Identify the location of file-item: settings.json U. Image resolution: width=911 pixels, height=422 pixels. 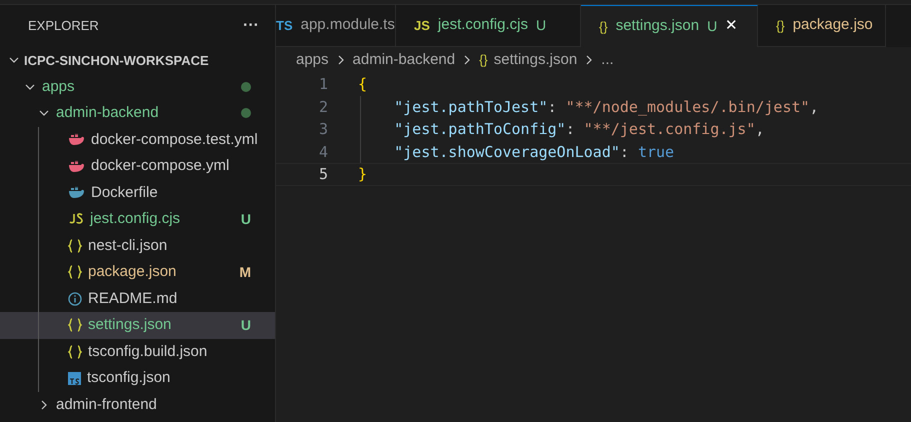
(137, 325).